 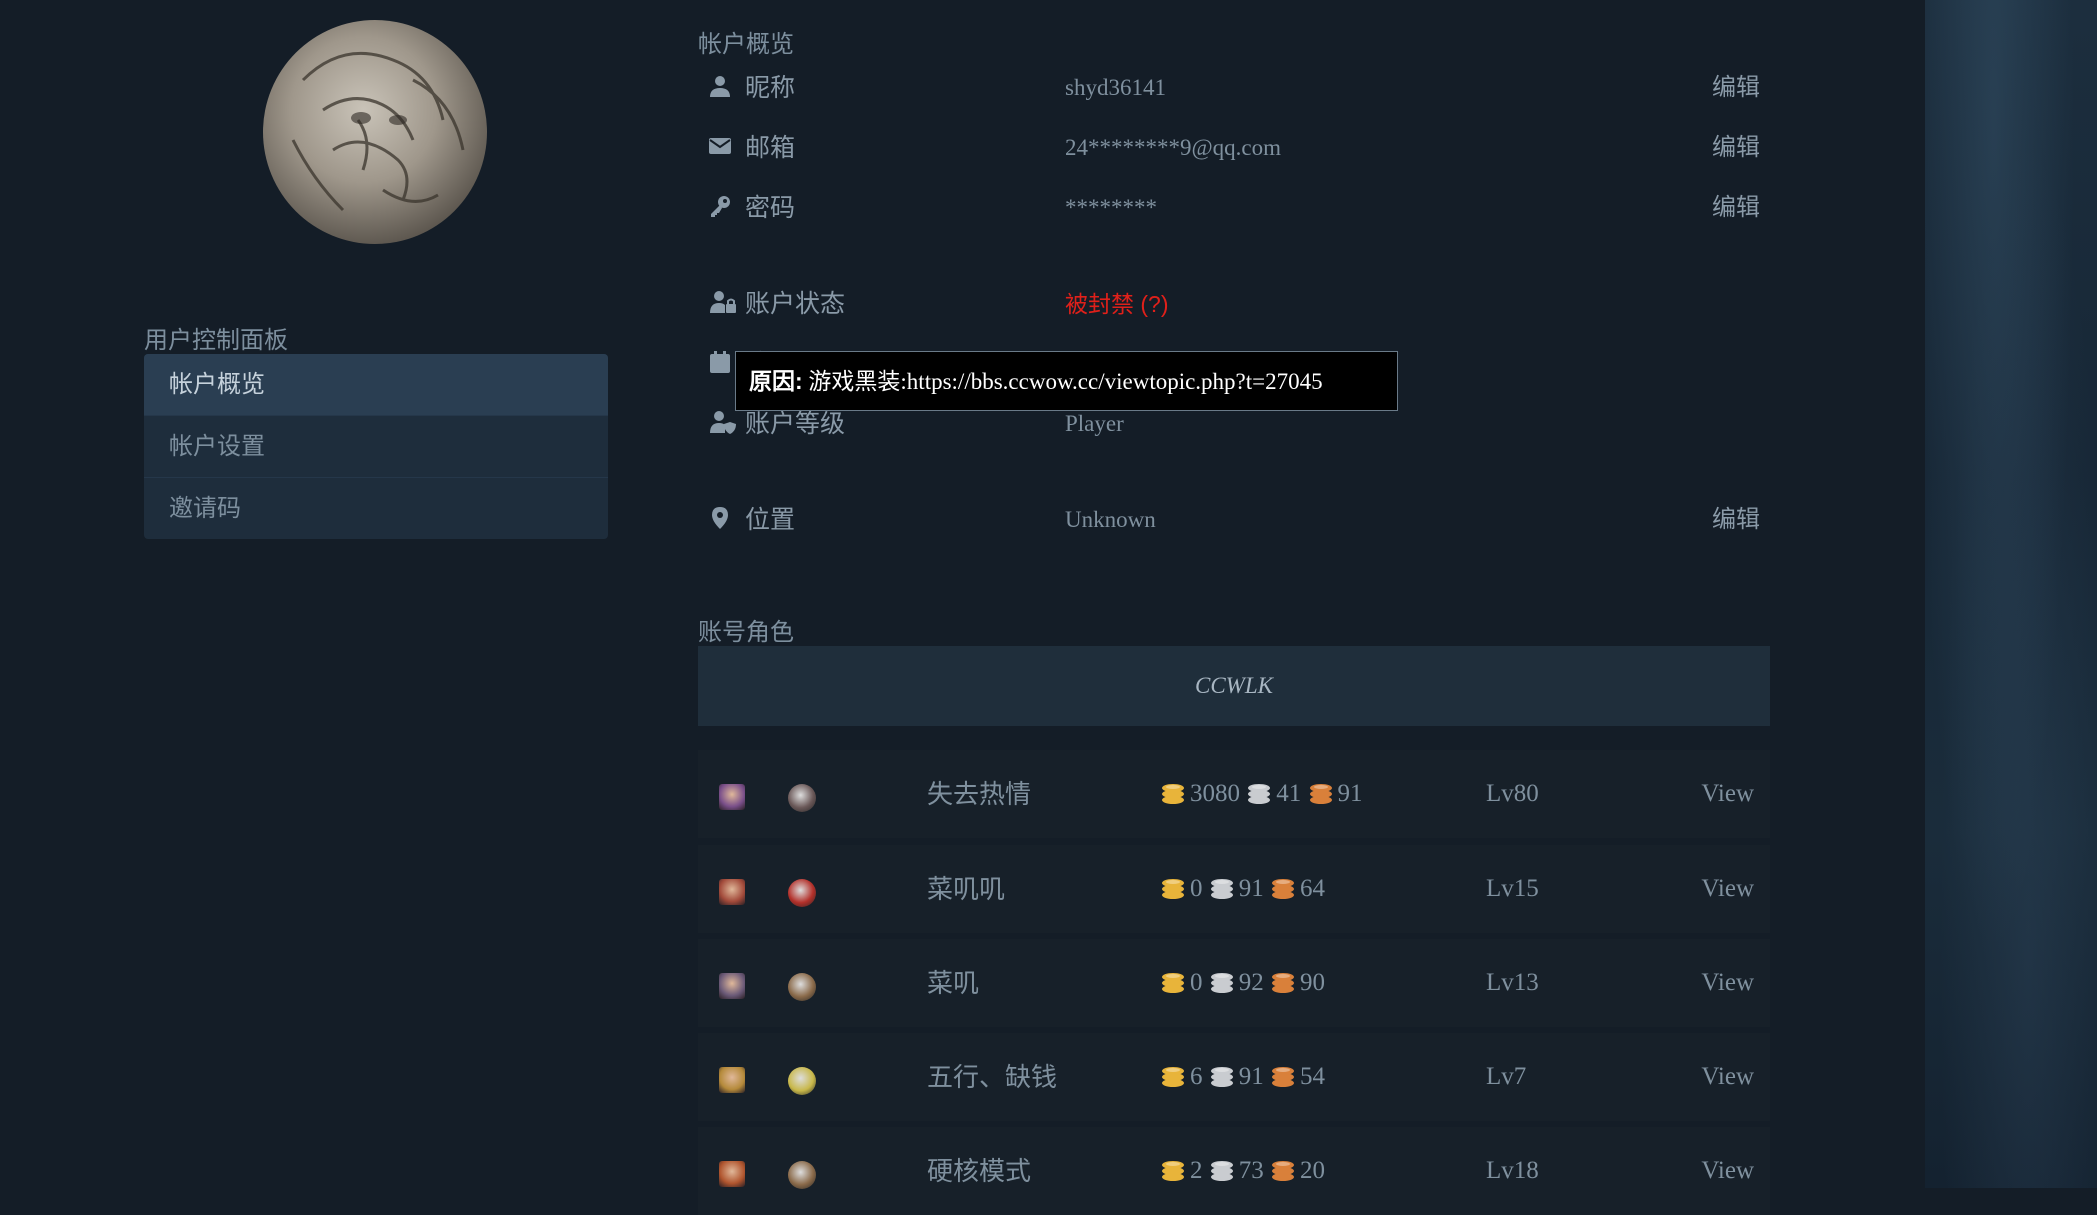 I want to click on character-money: 6 91 54, so click(x=1242, y=1077).